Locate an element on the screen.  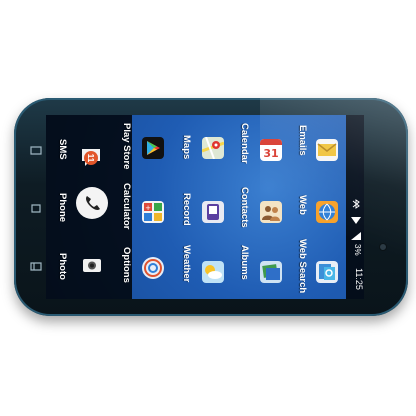
bluetooth-icon is located at coordinates (356, 202).